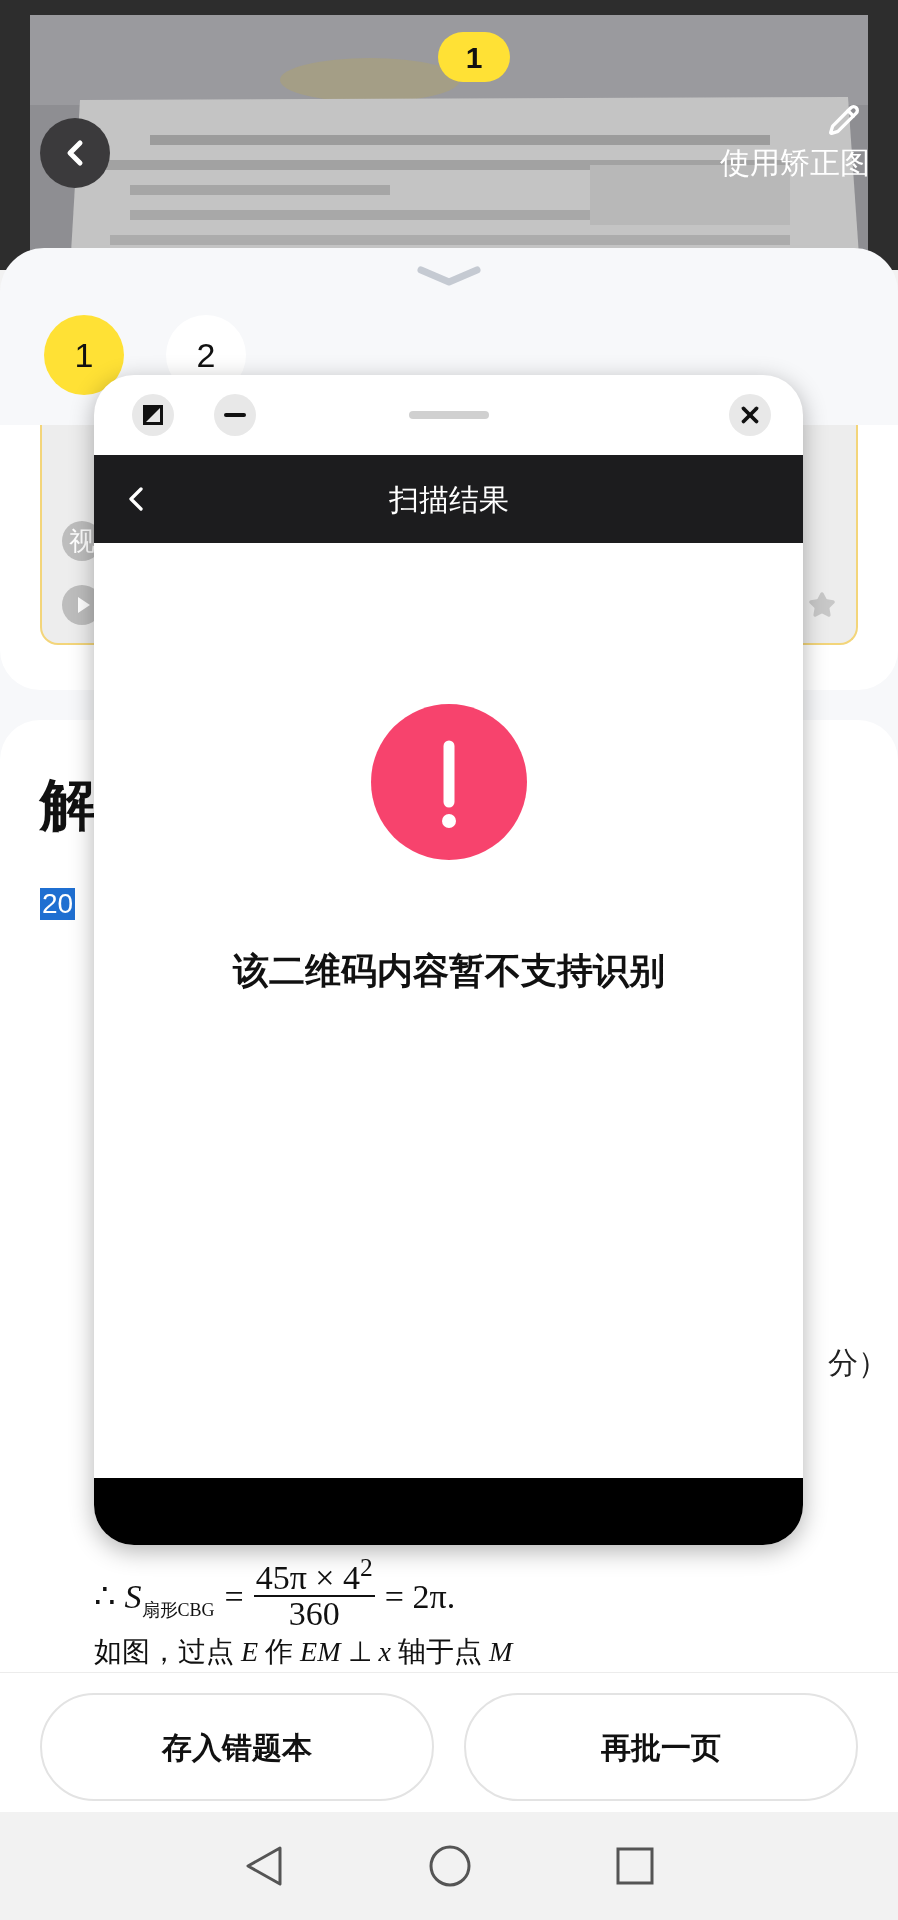  What do you see at coordinates (264, 1866) in the screenshot?
I see `back-nav-icon` at bounding box center [264, 1866].